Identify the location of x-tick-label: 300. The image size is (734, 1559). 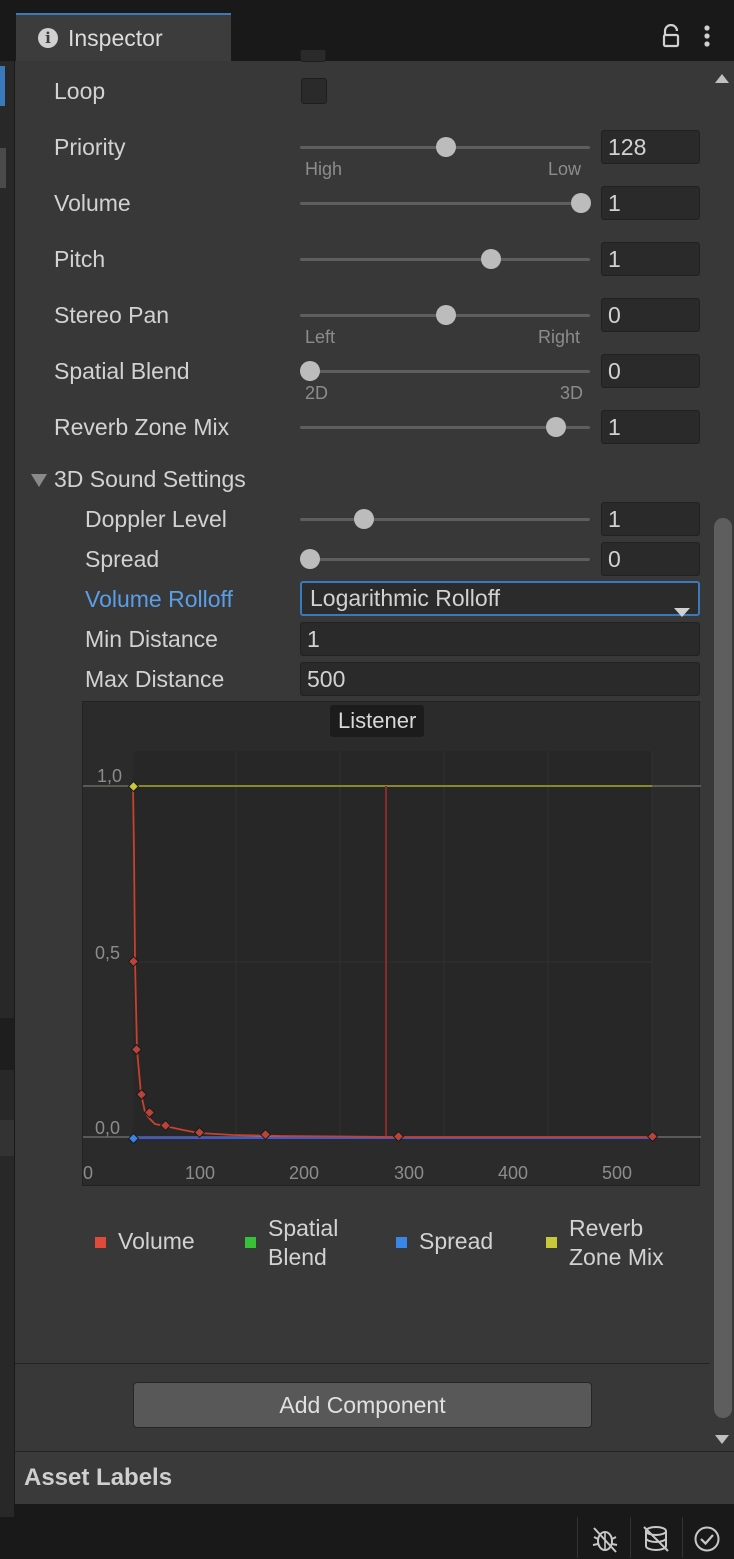
(409, 1173).